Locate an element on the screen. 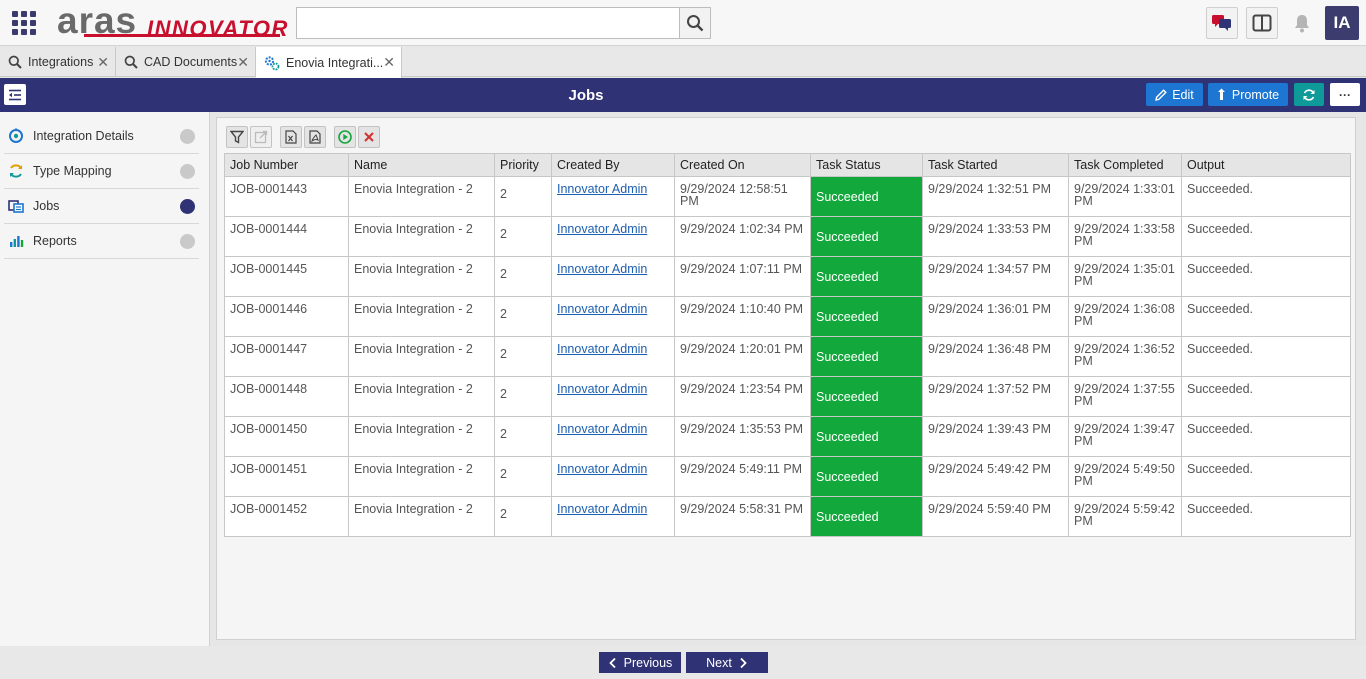 The image size is (1366, 679). aras-logo: aras INNOVATOR is located at coordinates (171, 21).